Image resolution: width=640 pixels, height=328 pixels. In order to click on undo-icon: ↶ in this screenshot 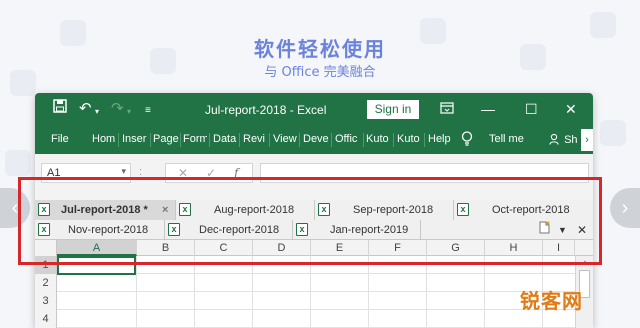, I will do `click(85, 109)`.